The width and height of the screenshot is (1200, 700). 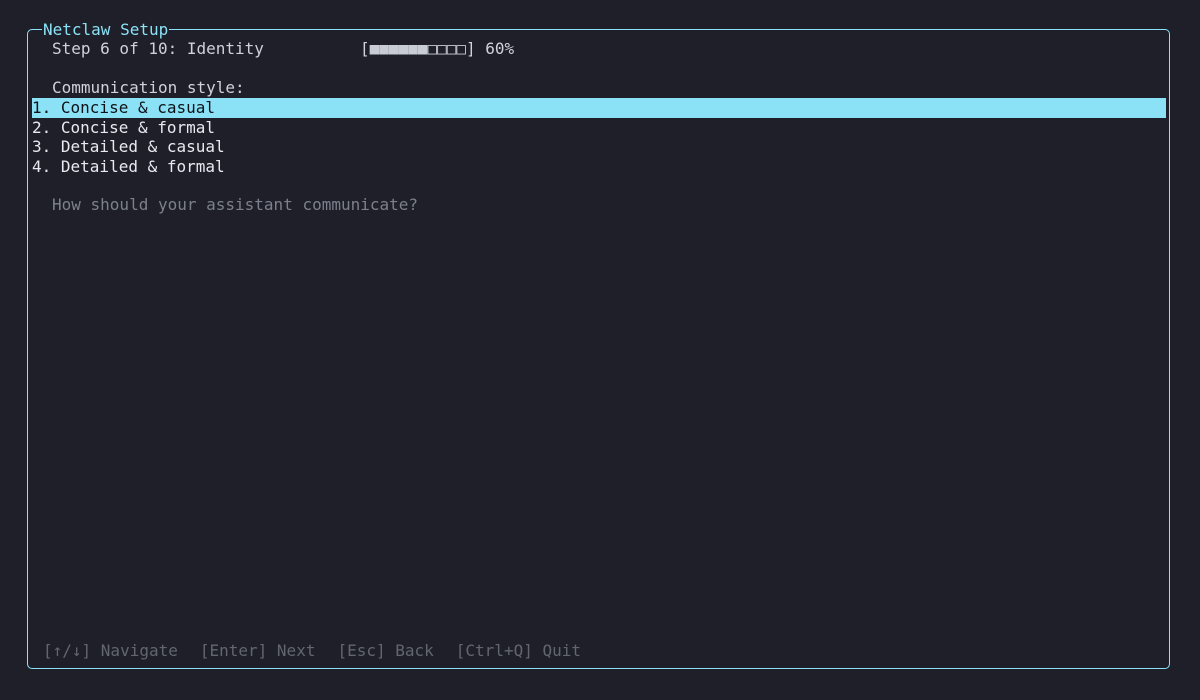 What do you see at coordinates (599, 147) in the screenshot?
I see `option-detailed-casual: 3. Detailed & casual` at bounding box center [599, 147].